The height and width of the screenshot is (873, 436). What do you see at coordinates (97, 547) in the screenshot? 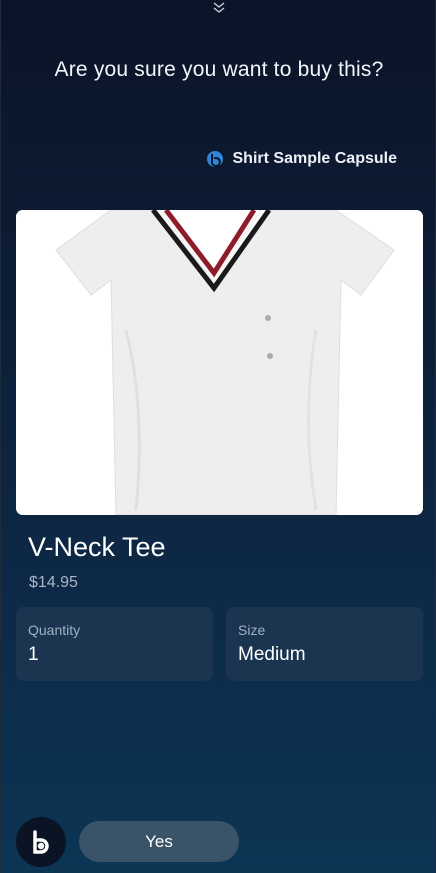
I see `product-name: V-Neck Tee` at bounding box center [97, 547].